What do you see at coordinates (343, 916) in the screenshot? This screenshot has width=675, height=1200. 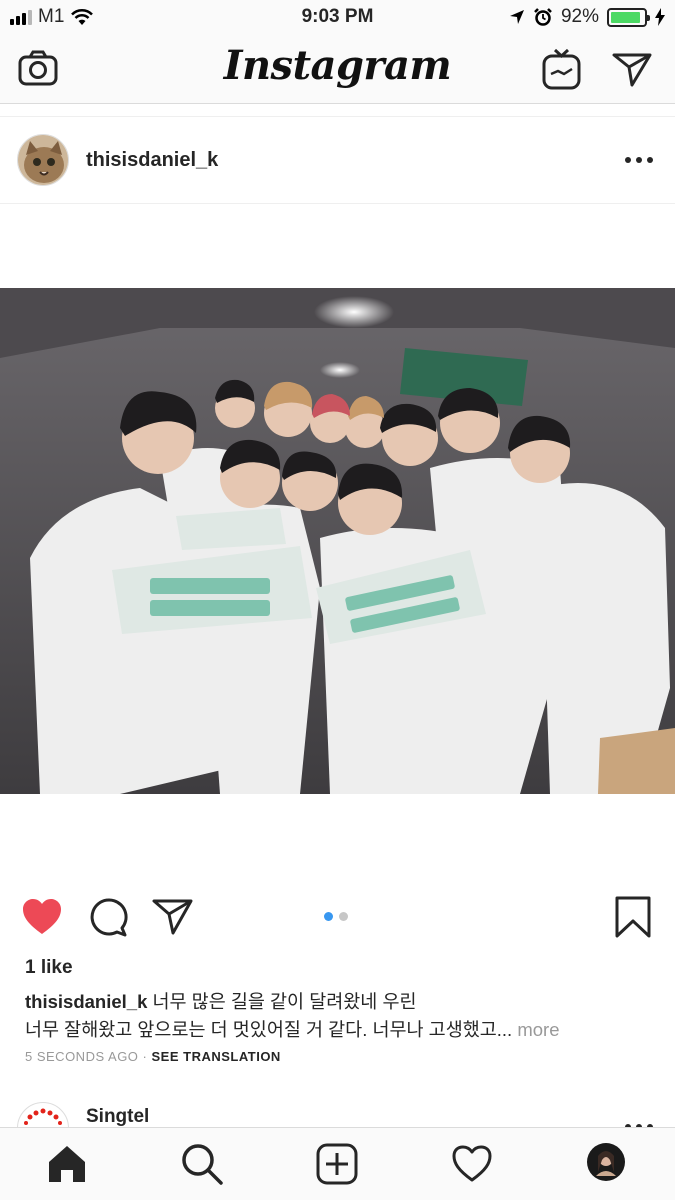 I see `carousel-dot` at bounding box center [343, 916].